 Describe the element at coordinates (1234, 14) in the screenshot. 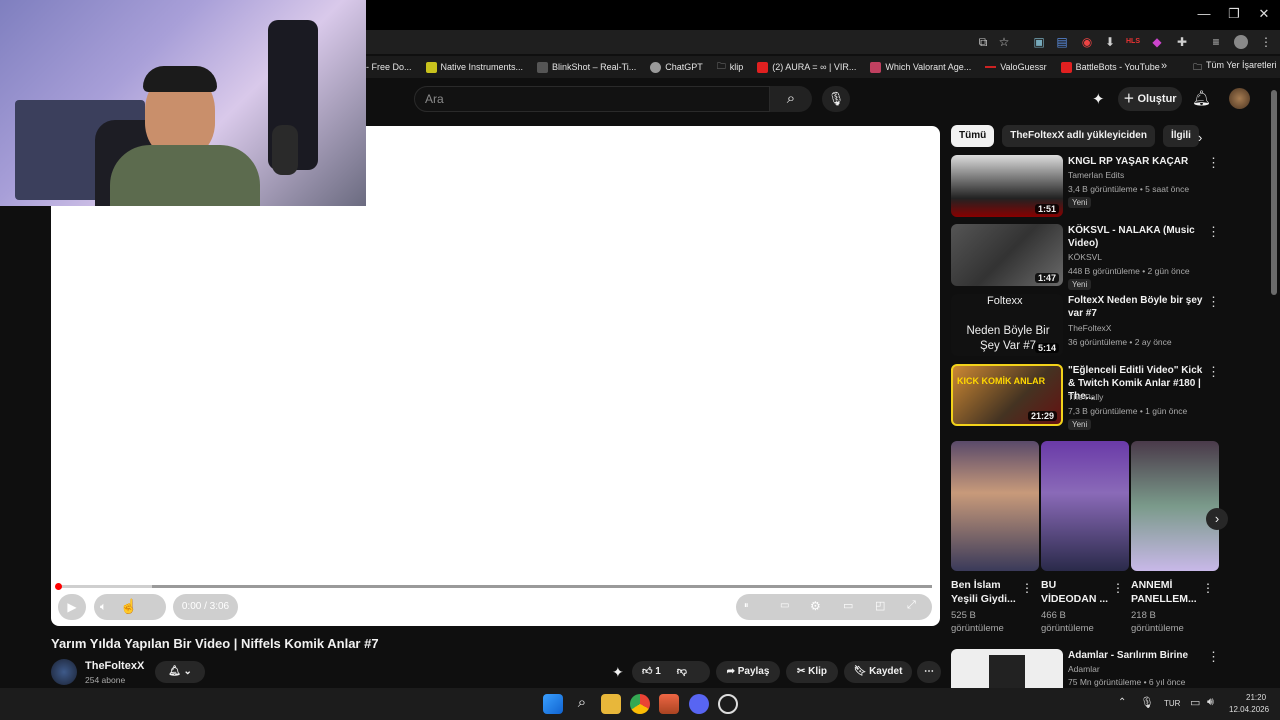

I see `restore-button: ❐` at that location.